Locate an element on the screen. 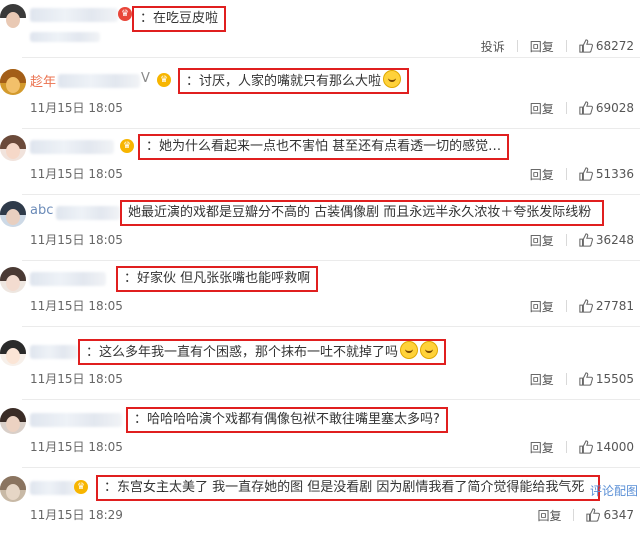  like-button: 6347 is located at coordinates (610, 515).